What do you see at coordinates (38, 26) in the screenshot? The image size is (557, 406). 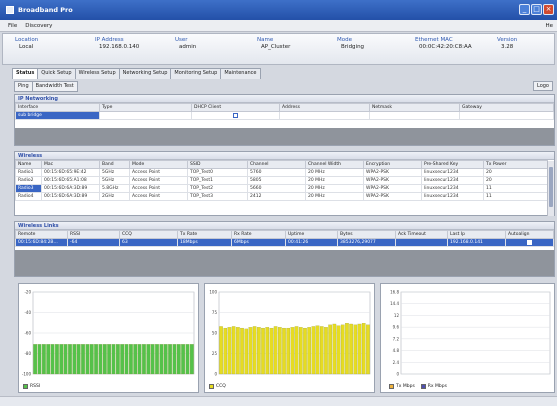 I see `menu-discovery: Discovery` at bounding box center [38, 26].